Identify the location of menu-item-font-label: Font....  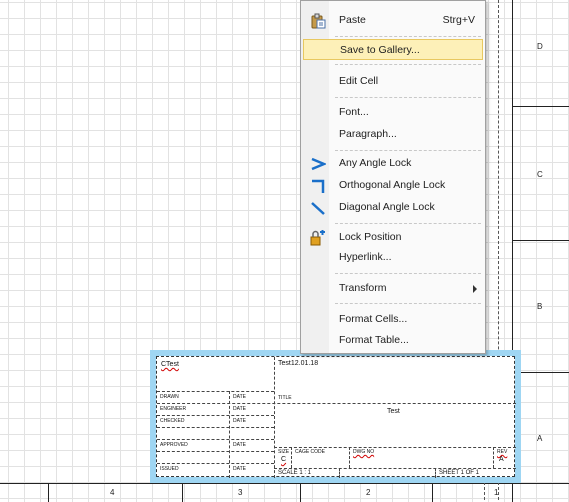
(354, 112).